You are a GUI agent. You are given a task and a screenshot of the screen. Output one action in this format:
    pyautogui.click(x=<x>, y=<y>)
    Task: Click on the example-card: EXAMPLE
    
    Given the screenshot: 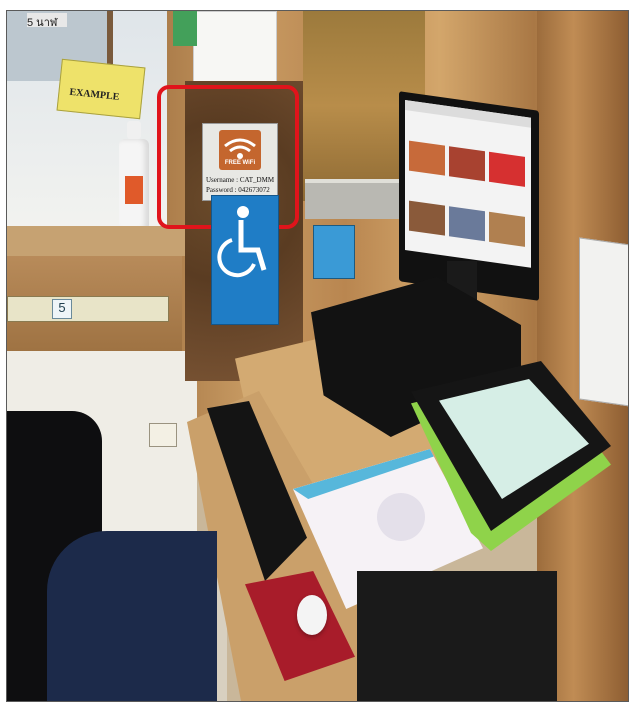 What is the action you would take?
    pyautogui.click(x=101, y=89)
    